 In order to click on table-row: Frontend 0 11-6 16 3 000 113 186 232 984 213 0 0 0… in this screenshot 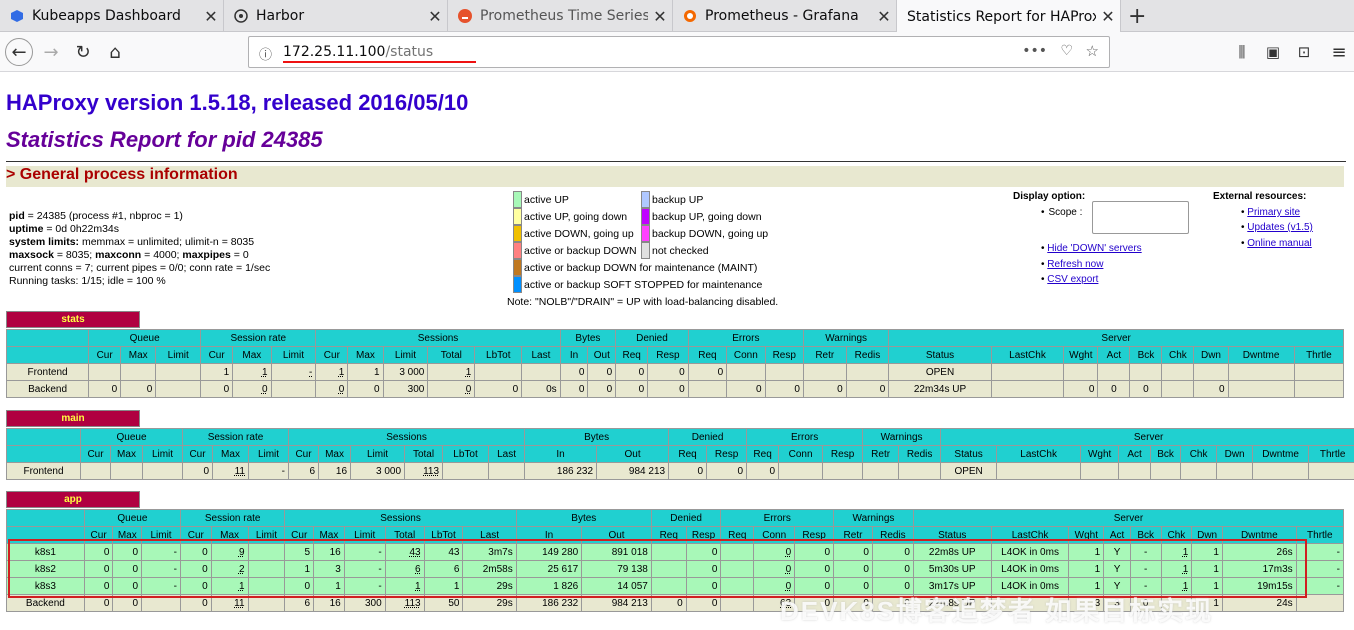, I will do `click(680, 471)`.